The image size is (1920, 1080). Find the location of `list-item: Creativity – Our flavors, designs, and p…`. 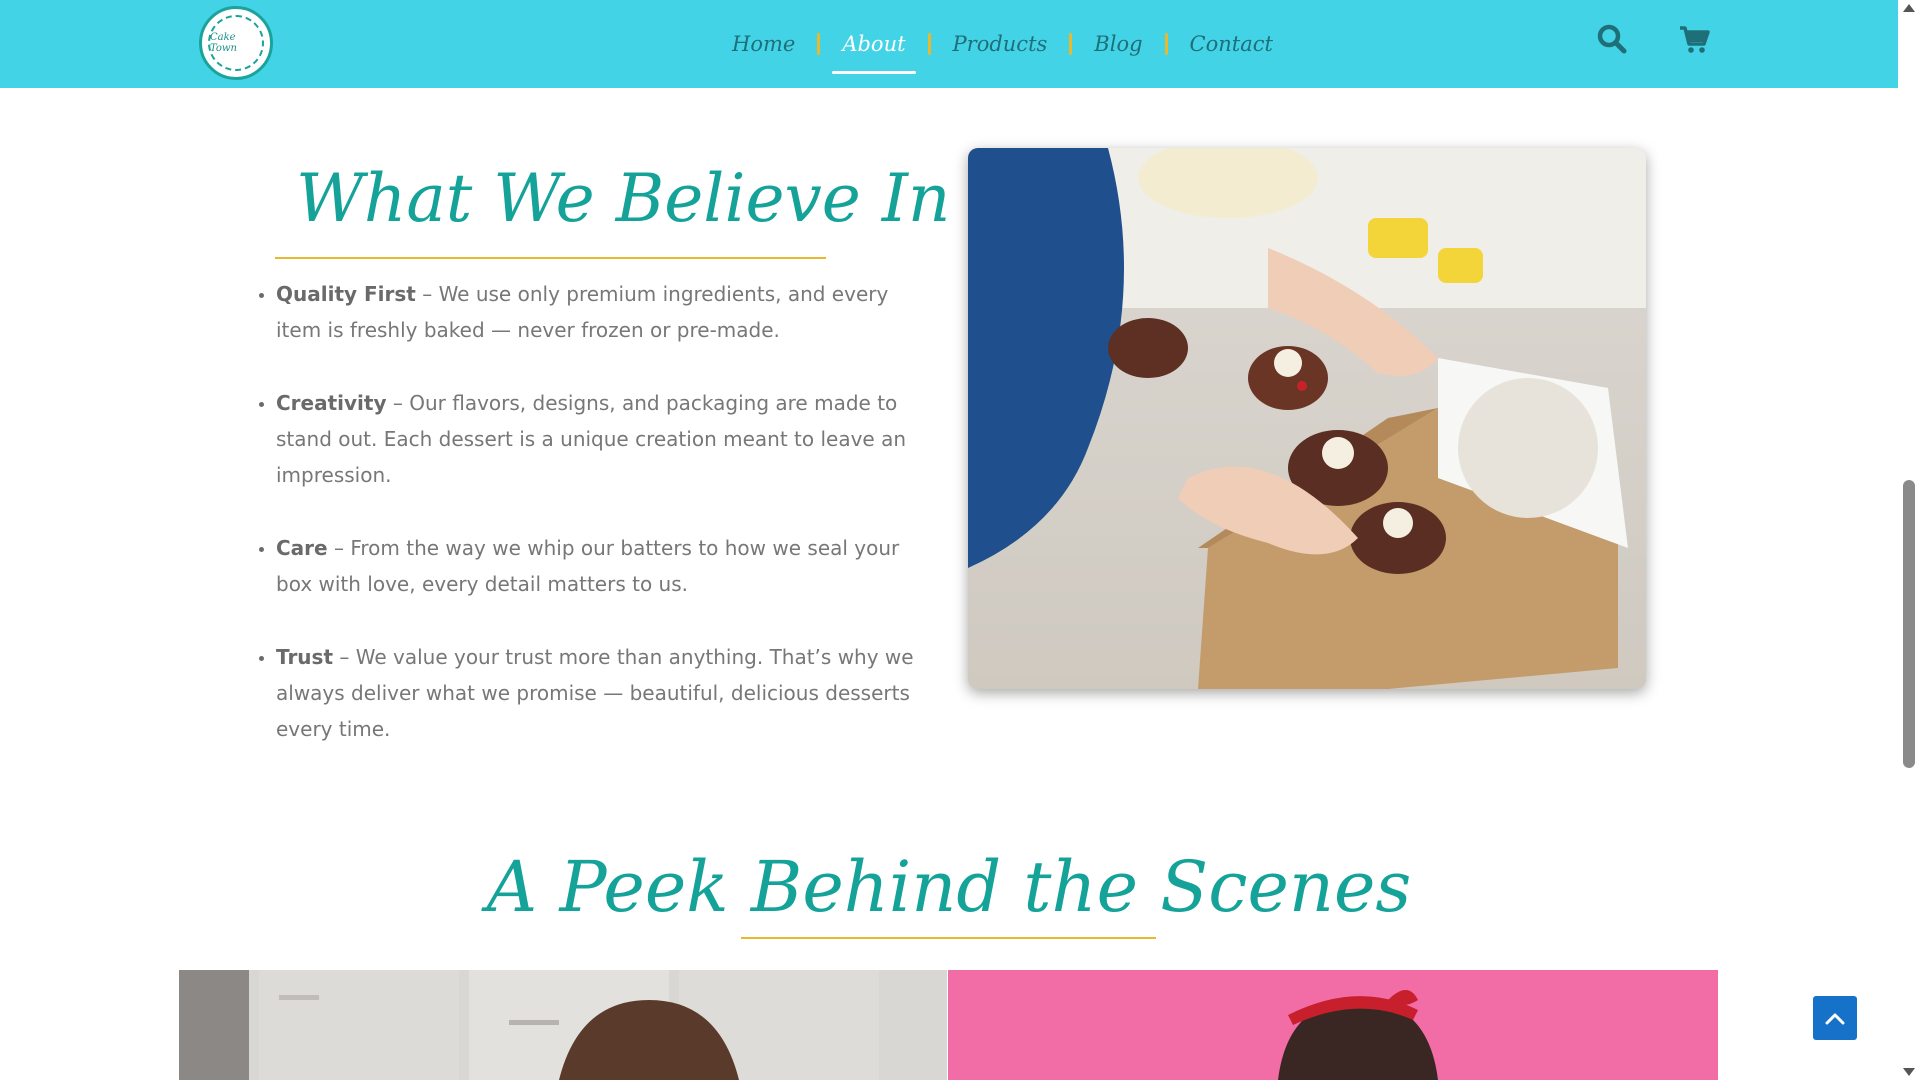

list-item: Creativity – Our flavors, designs, and p… is located at coordinates (601, 439).